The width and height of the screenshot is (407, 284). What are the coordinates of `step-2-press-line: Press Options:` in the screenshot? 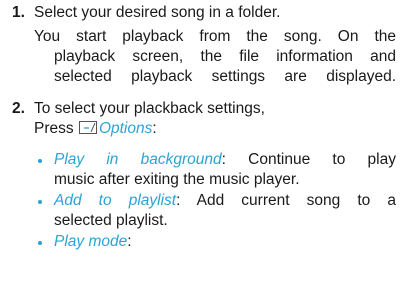 It's located at (95, 129).